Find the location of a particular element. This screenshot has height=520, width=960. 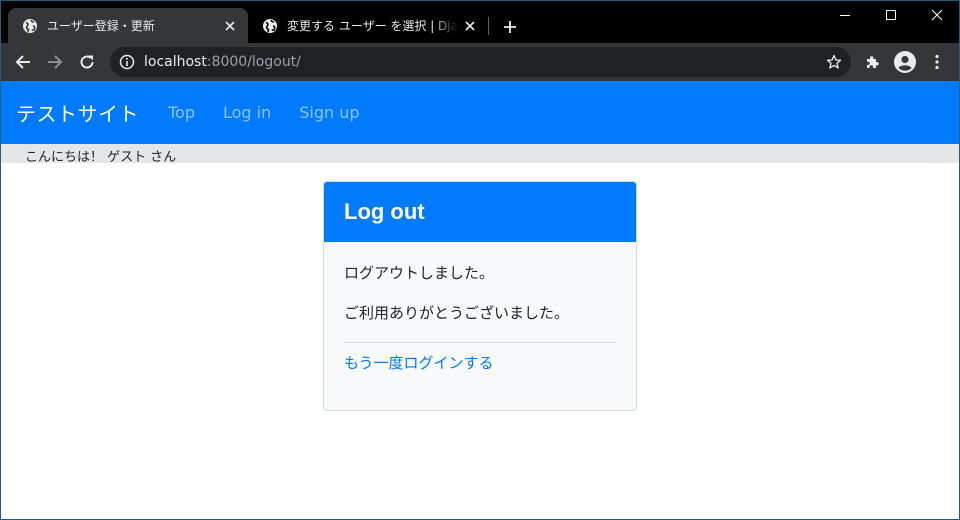

avatar-icon is located at coordinates (905, 62).